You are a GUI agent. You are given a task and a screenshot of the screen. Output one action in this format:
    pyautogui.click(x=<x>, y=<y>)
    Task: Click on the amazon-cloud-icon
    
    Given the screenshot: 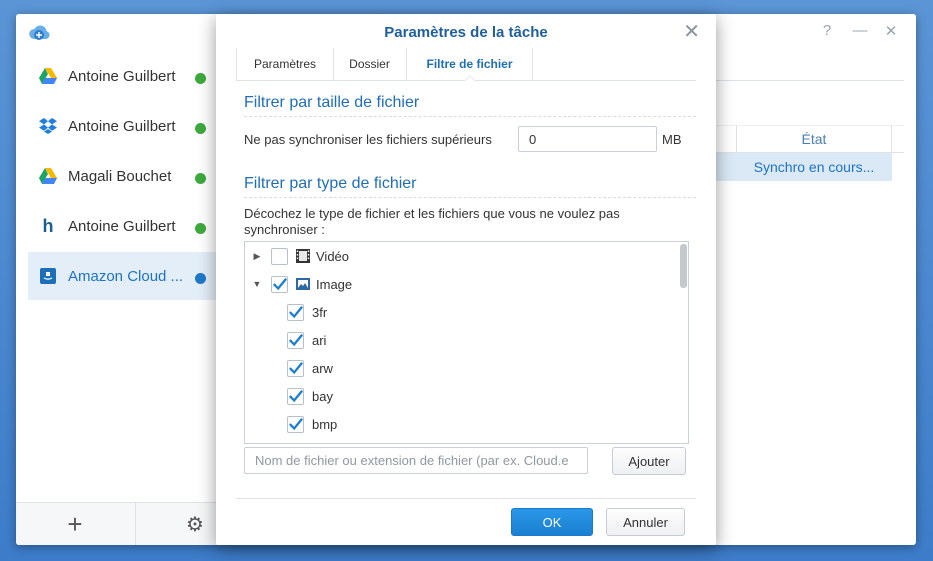 What is the action you would take?
    pyautogui.click(x=48, y=276)
    